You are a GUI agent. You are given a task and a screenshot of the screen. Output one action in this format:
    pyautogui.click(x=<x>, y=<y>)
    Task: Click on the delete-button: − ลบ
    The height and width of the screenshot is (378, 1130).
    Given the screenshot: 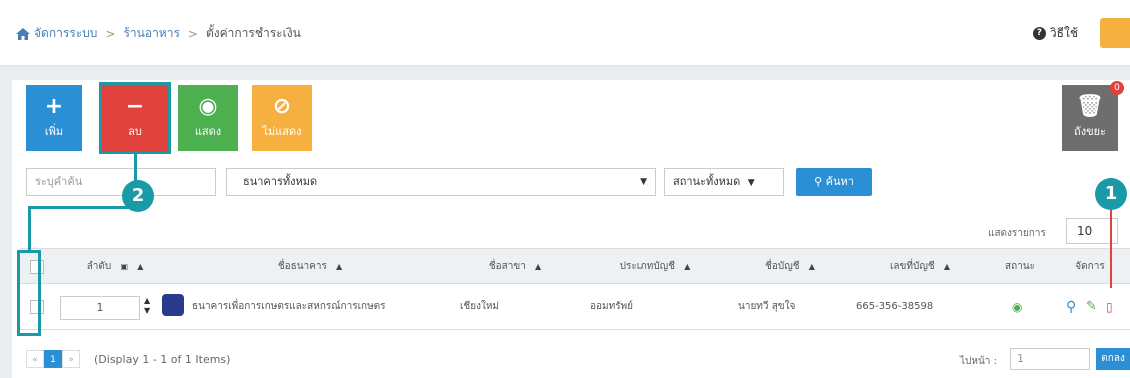 What is the action you would take?
    pyautogui.click(x=135, y=118)
    